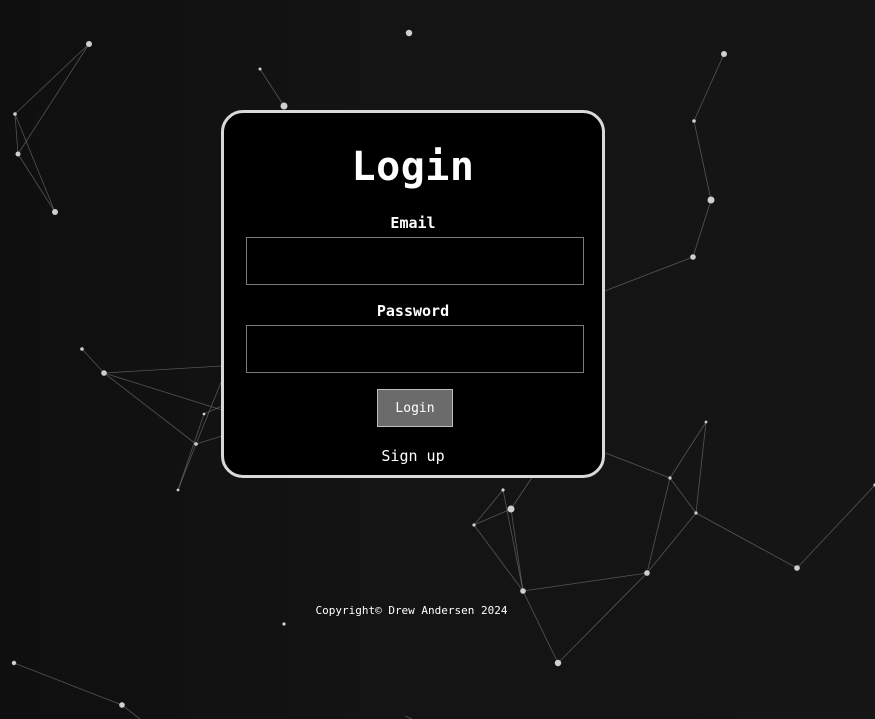 The image size is (875, 719). I want to click on email-label: Email, so click(413, 223).